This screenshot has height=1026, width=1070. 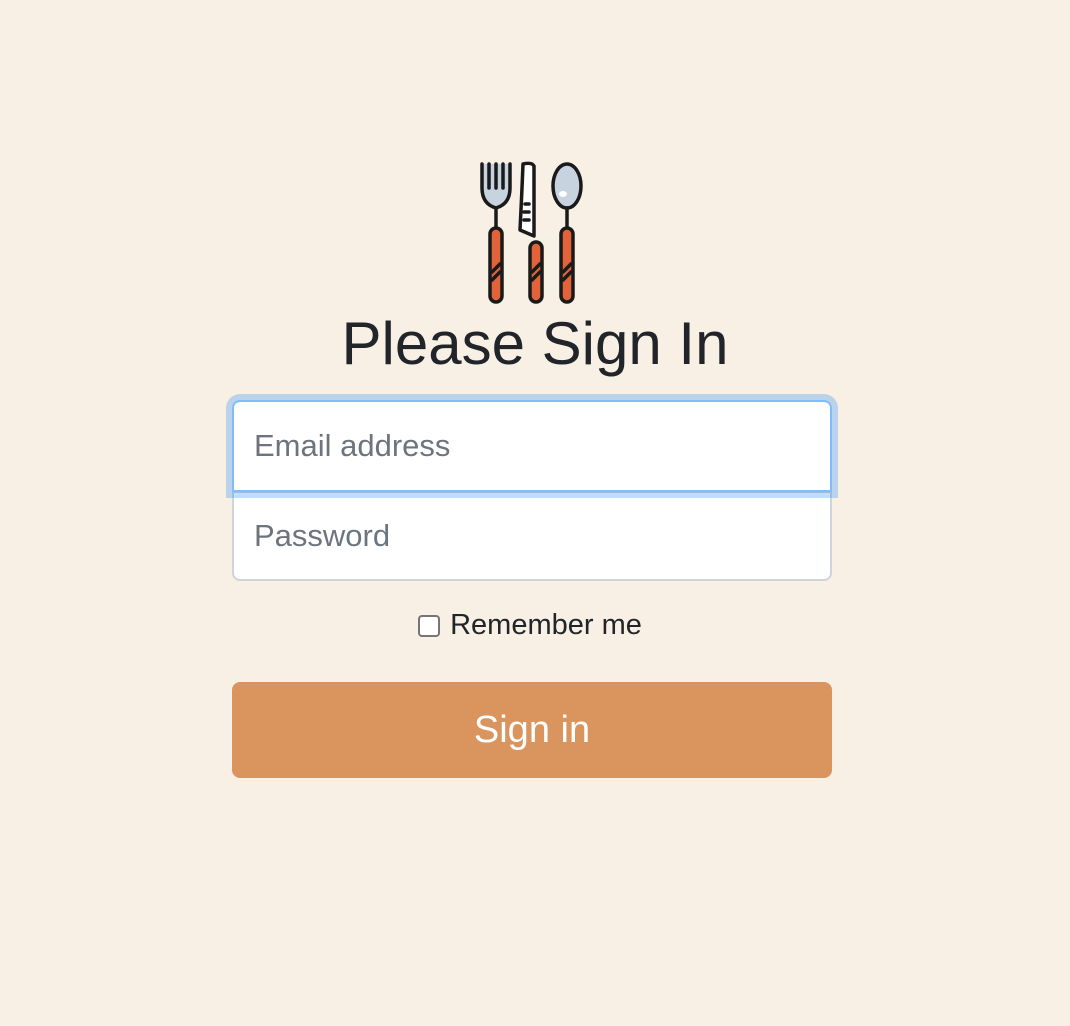 What do you see at coordinates (496, 233) in the screenshot?
I see `fork-icon` at bounding box center [496, 233].